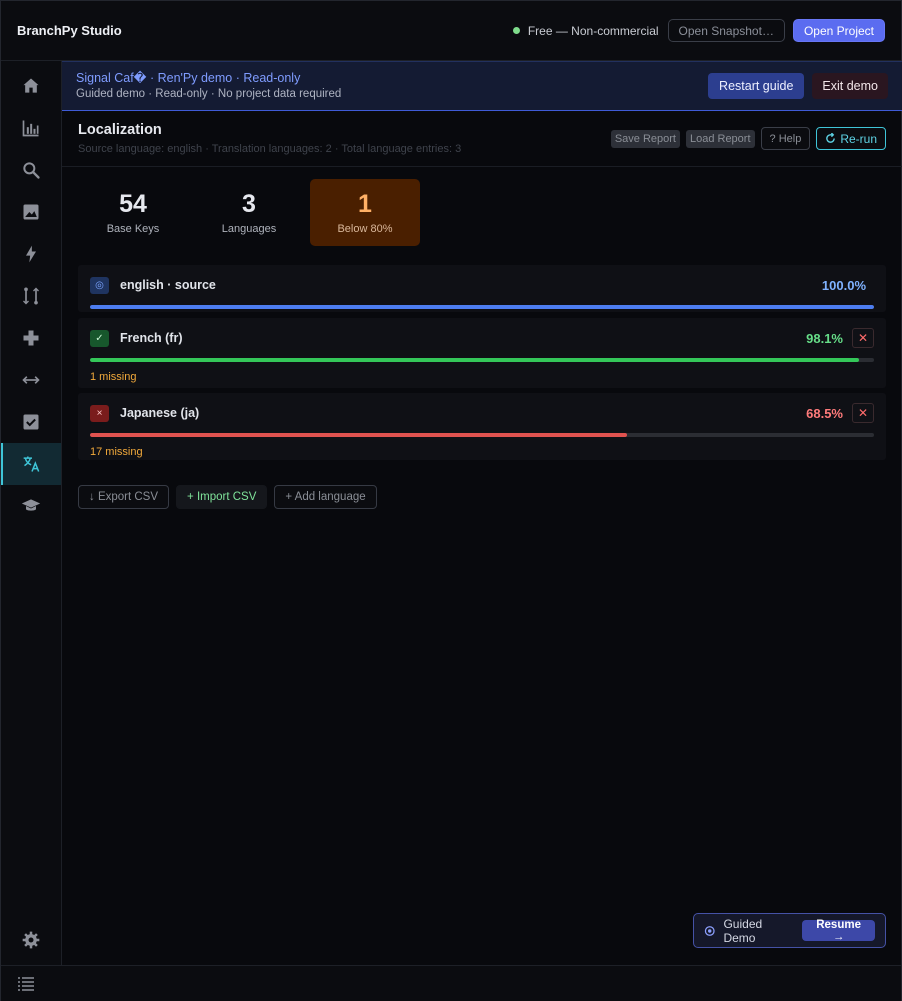  Describe the element at coordinates (831, 138) in the screenshot. I see `refresh-icon` at that location.